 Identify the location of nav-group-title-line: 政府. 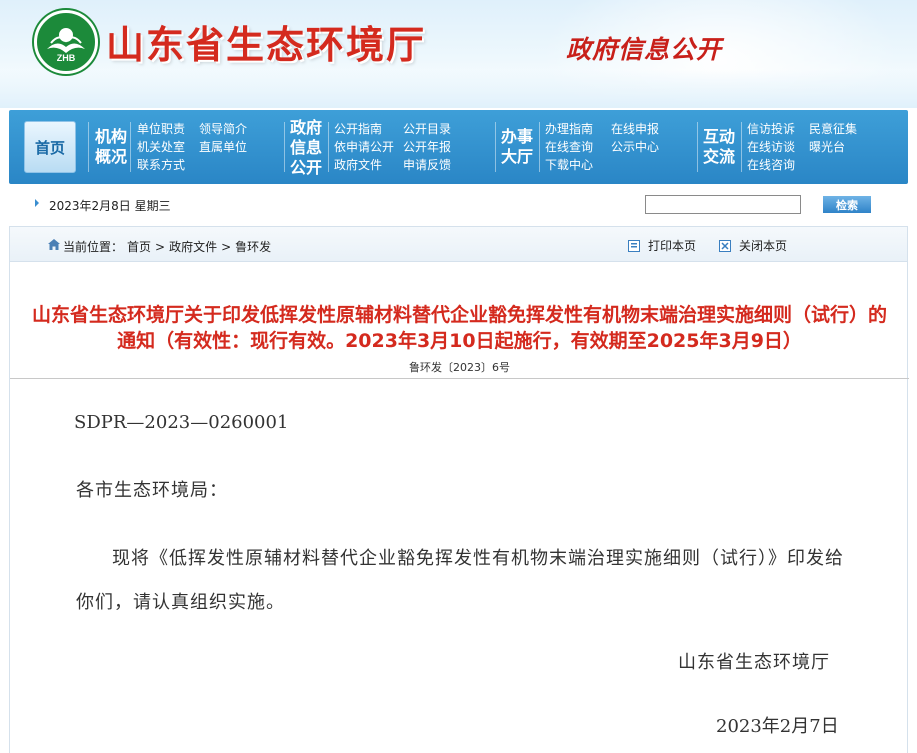
(305, 127).